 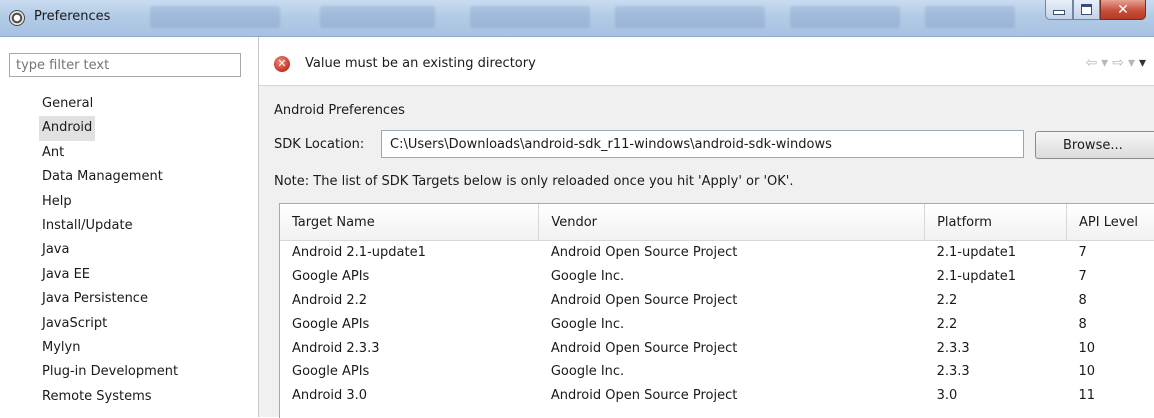 What do you see at coordinates (420, 63) in the screenshot?
I see `error-message: Value must be an existing directory` at bounding box center [420, 63].